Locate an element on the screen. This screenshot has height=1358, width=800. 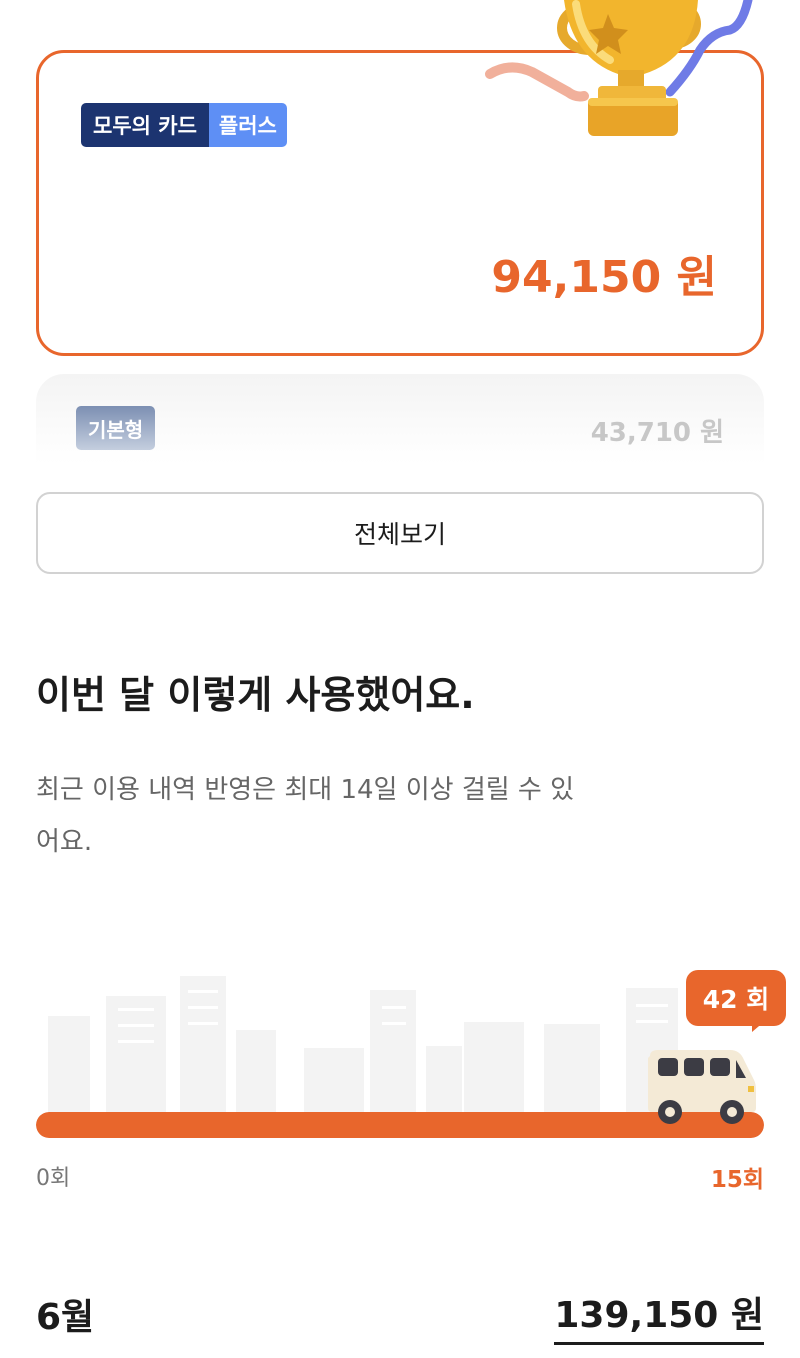
usage-count-bubble: 42 회 is located at coordinates (736, 998).